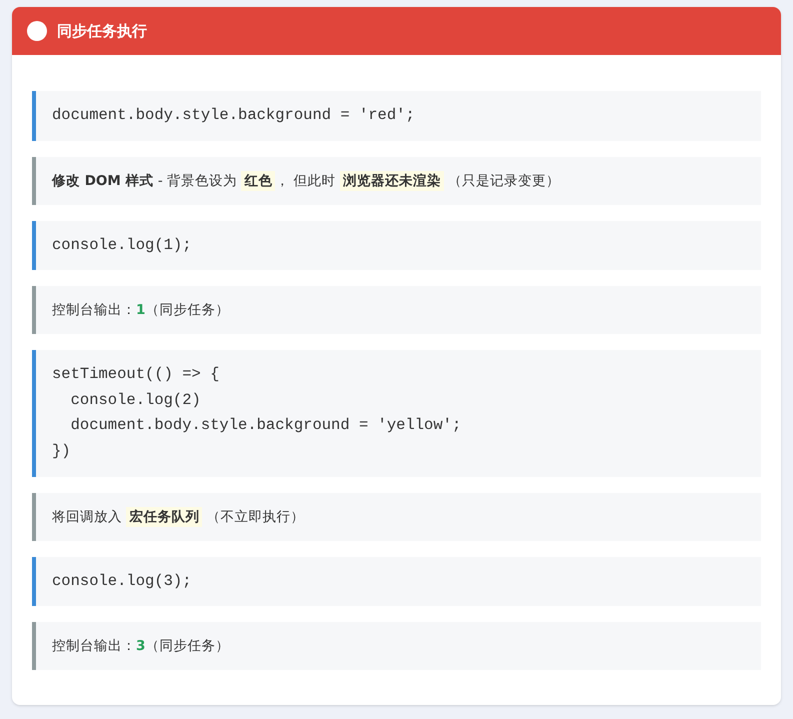 The height and width of the screenshot is (719, 793). What do you see at coordinates (396, 310) in the screenshot?
I see `note-text: 控制台输出：1（同步任务）` at bounding box center [396, 310].